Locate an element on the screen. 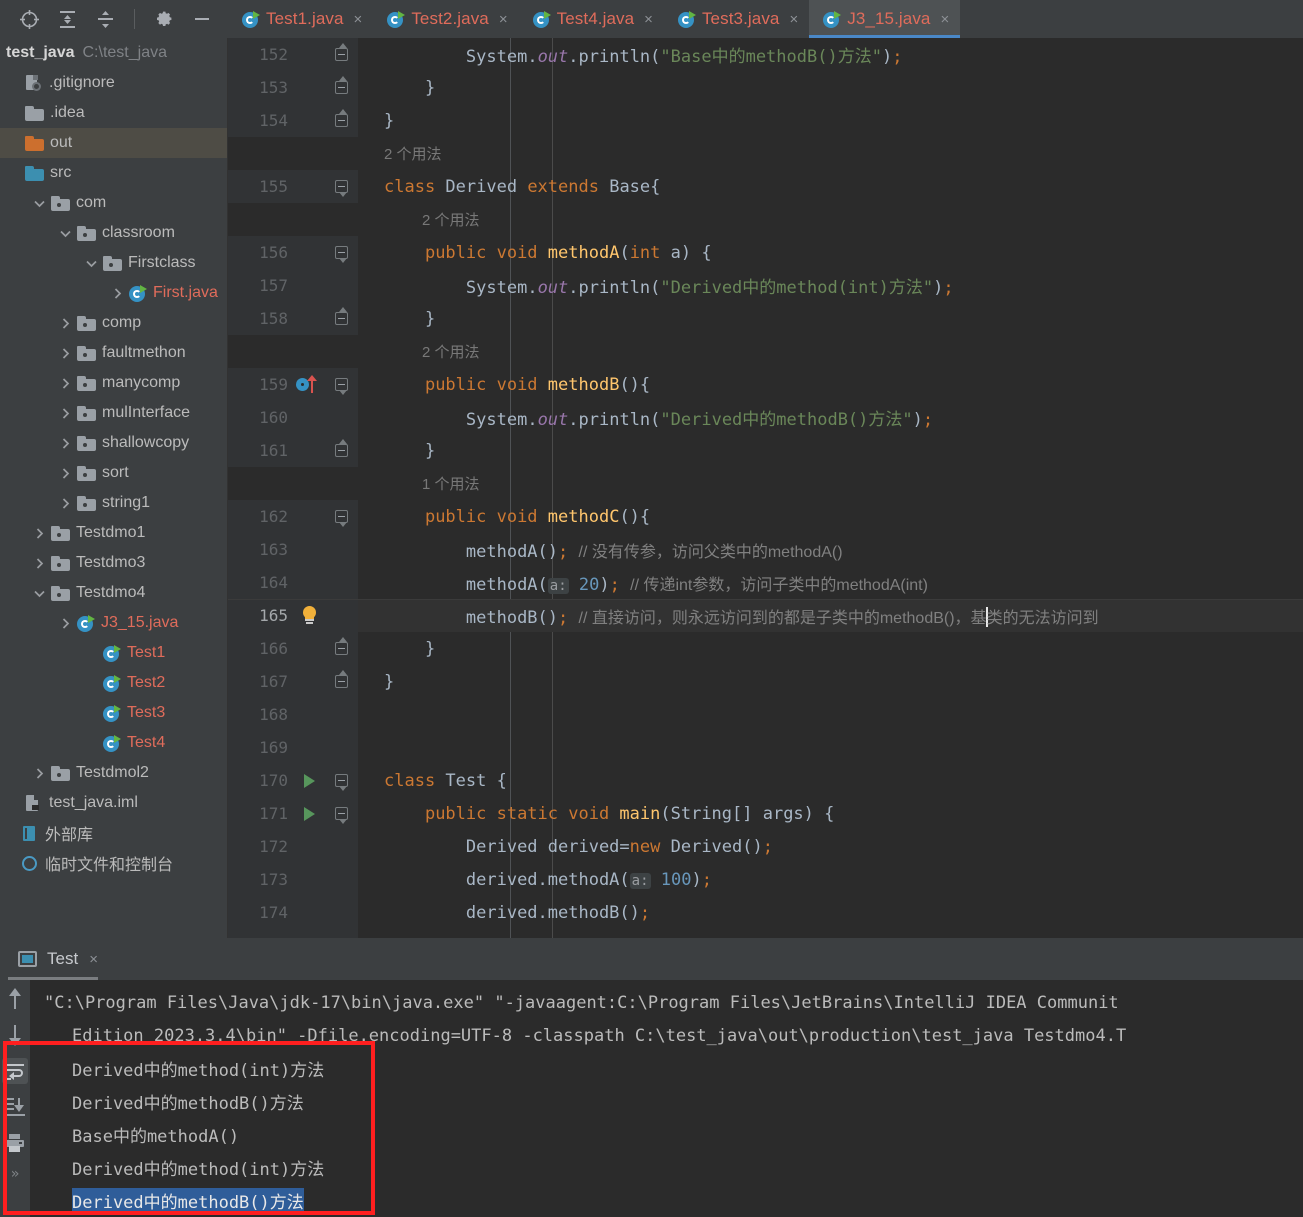 The height and width of the screenshot is (1217, 1303). tree-item-sort: sort is located at coordinates (113, 473).